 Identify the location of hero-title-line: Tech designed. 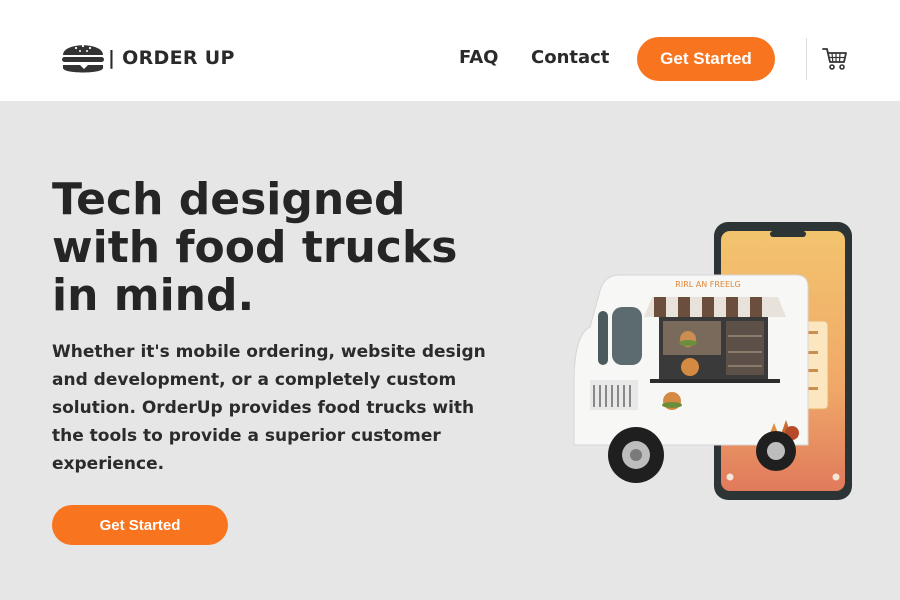
(229, 199).